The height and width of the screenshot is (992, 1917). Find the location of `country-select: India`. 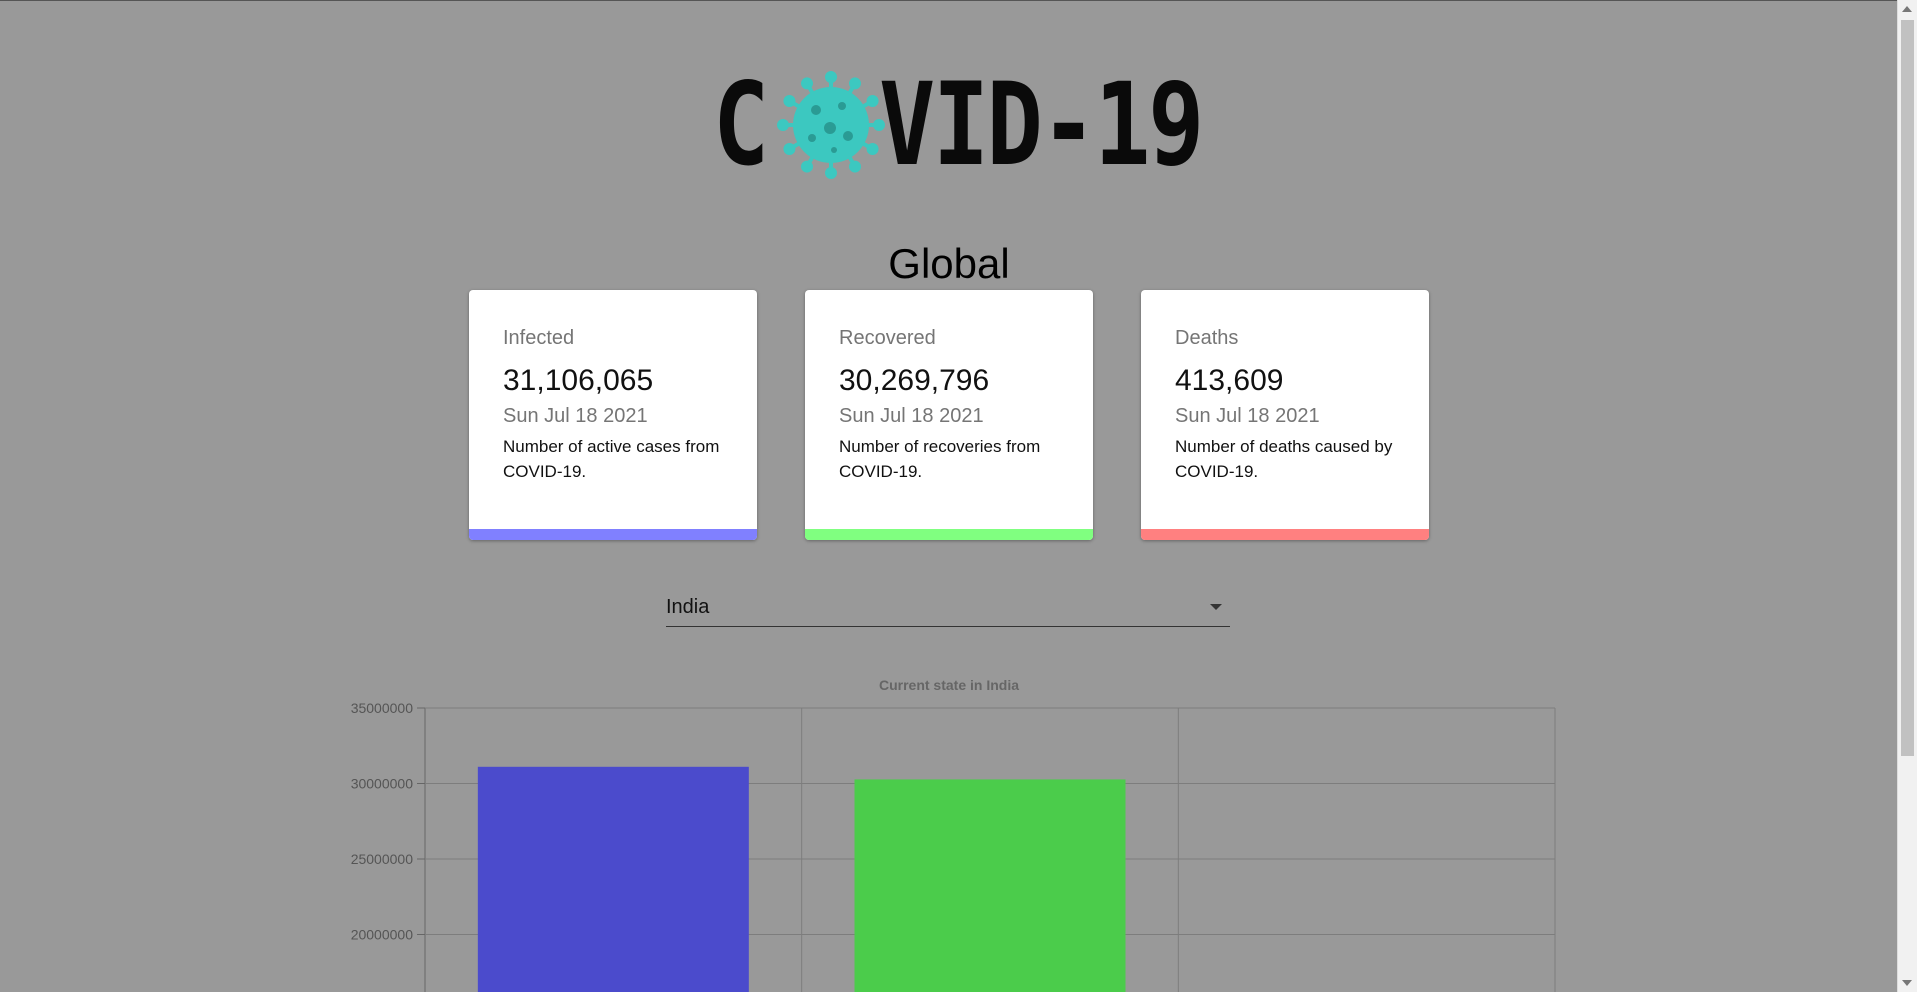

country-select: India is located at coordinates (948, 608).